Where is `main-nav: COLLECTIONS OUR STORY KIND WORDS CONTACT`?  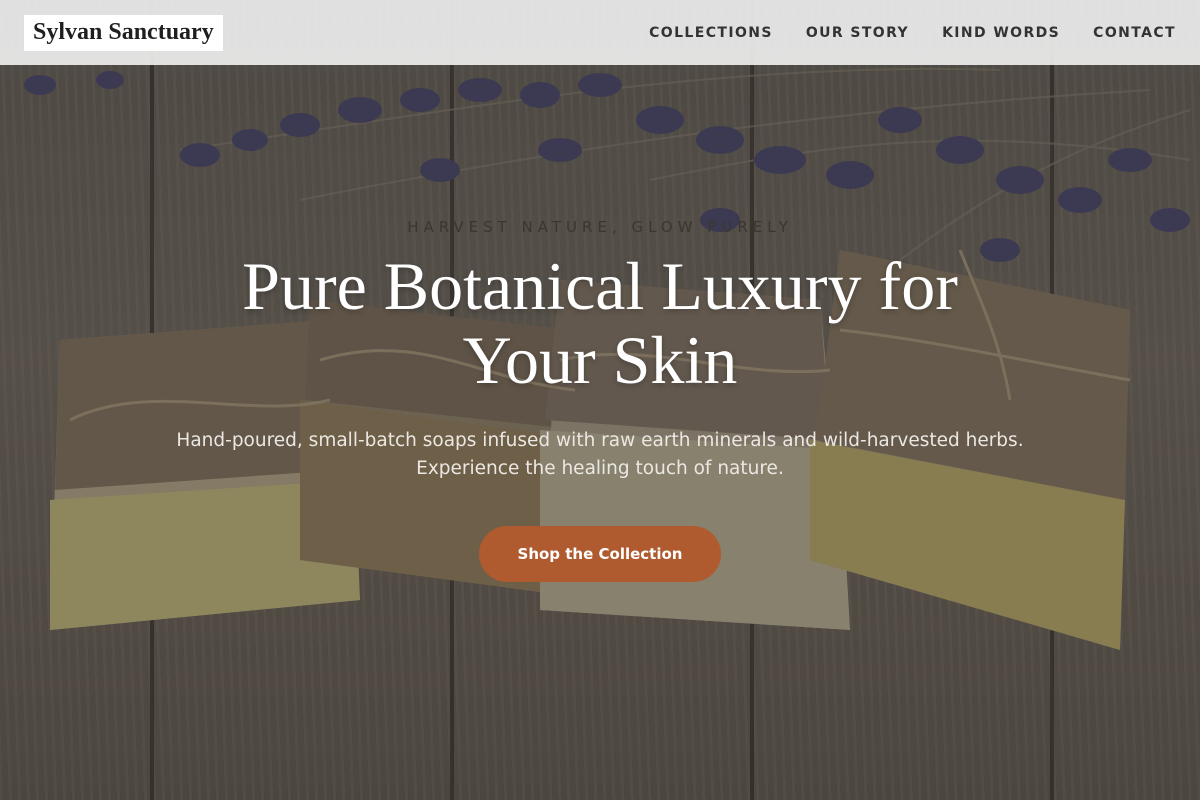
main-nav: COLLECTIONS OUR STORY KIND WORDS CONTACT is located at coordinates (896, 33).